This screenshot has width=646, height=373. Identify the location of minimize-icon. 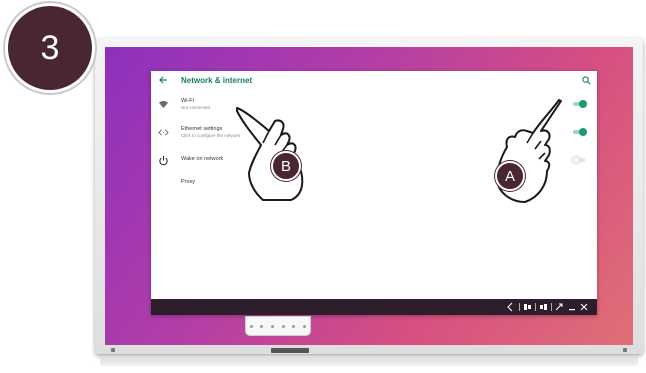
(572, 310).